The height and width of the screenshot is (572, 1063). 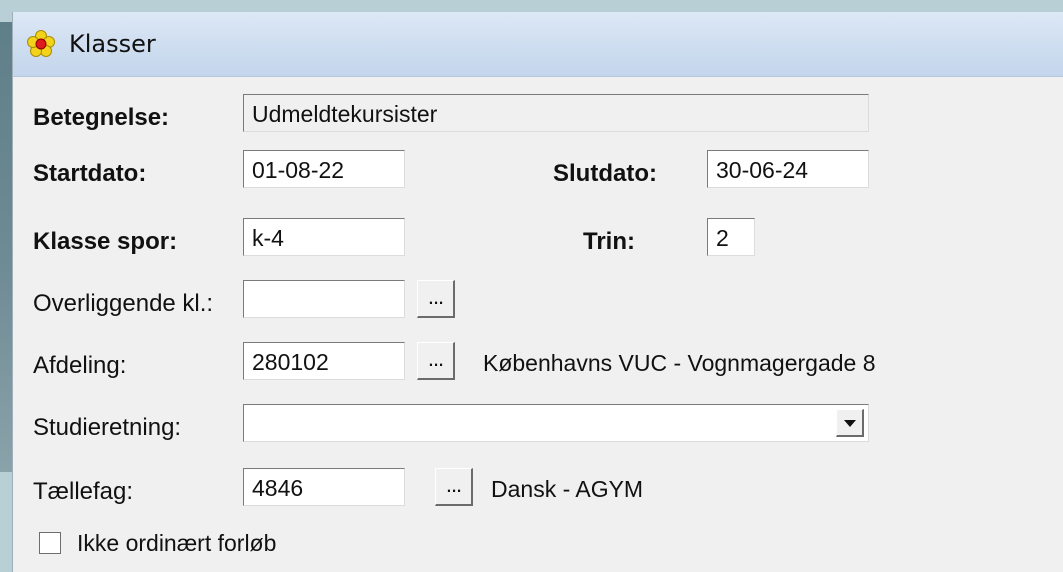 What do you see at coordinates (538, 243) in the screenshot?
I see `klasse-spor-row: Klasse spor: k-4 Trin: 2` at bounding box center [538, 243].